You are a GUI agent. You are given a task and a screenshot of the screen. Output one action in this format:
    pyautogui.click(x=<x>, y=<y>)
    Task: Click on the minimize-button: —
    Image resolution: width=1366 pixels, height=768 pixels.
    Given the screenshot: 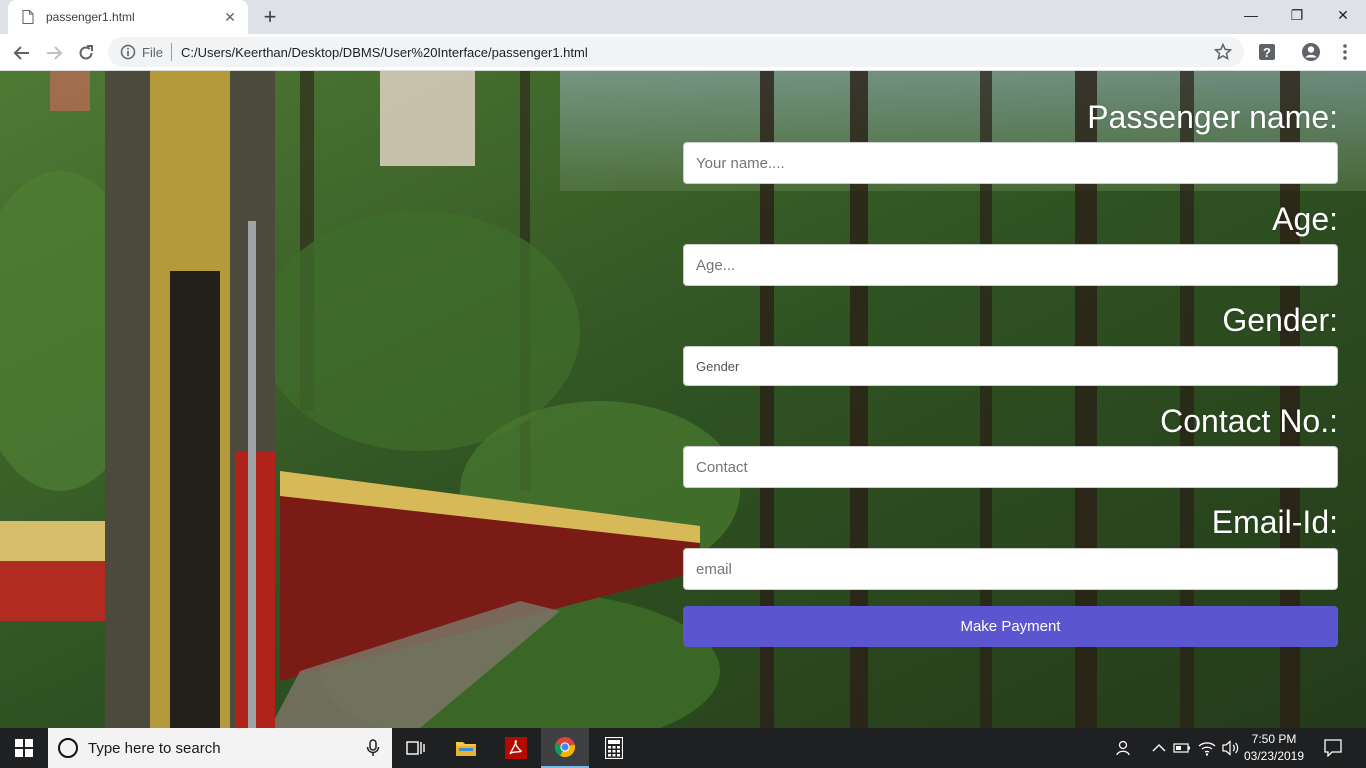 What is the action you would take?
    pyautogui.click(x=1251, y=15)
    